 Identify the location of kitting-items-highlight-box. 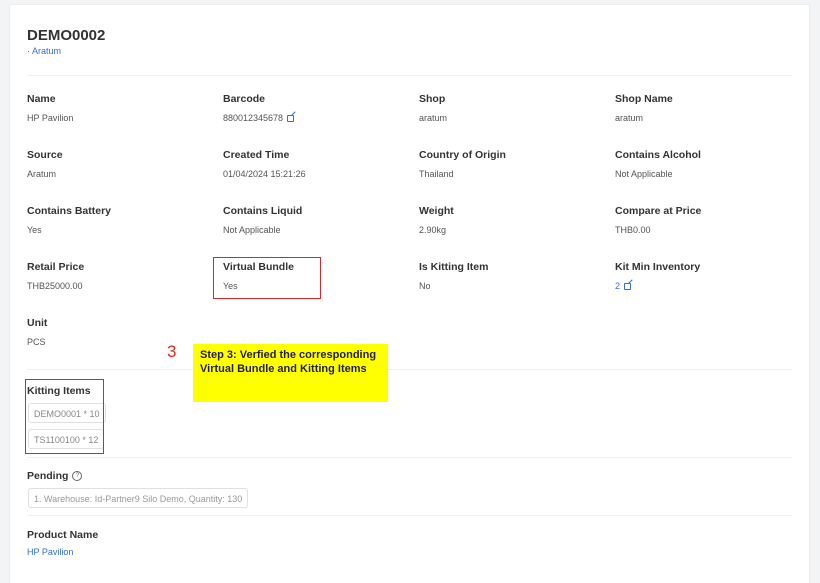
(64, 416).